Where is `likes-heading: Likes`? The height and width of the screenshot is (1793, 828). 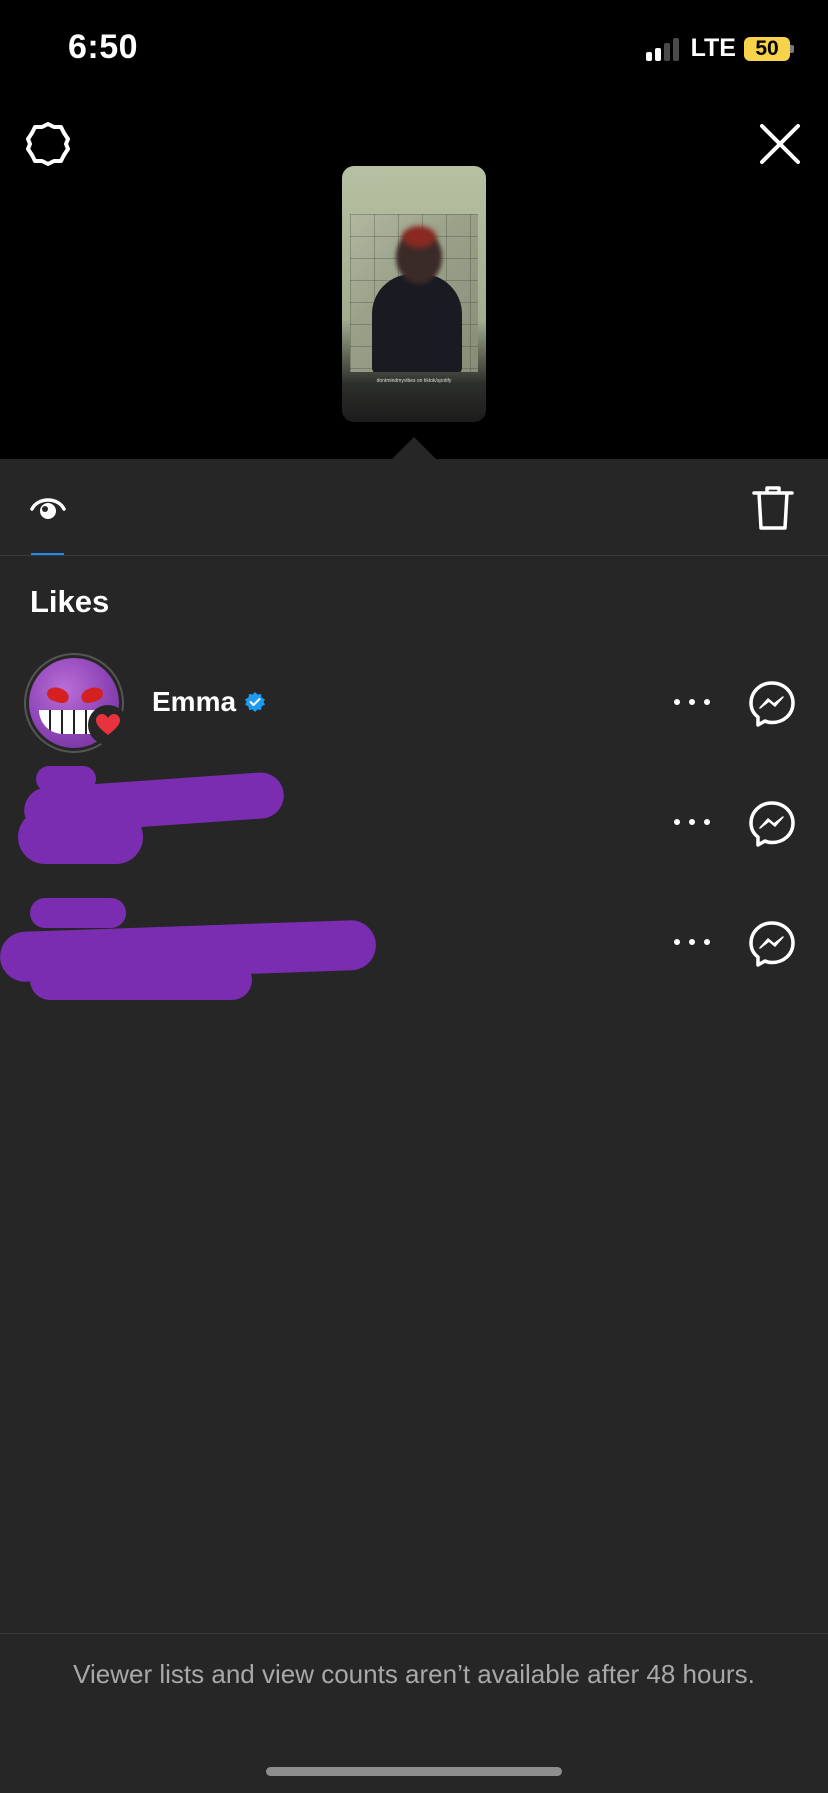 likes-heading: Likes is located at coordinates (70, 601).